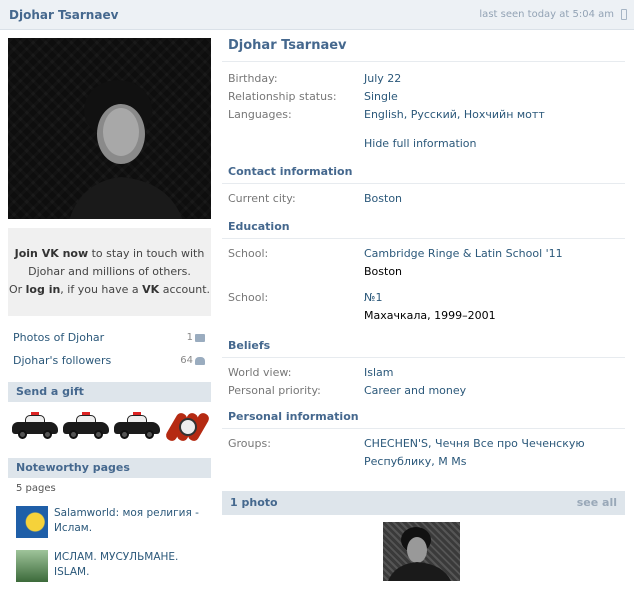  I want to click on school2-value: №1, so click(373, 297).